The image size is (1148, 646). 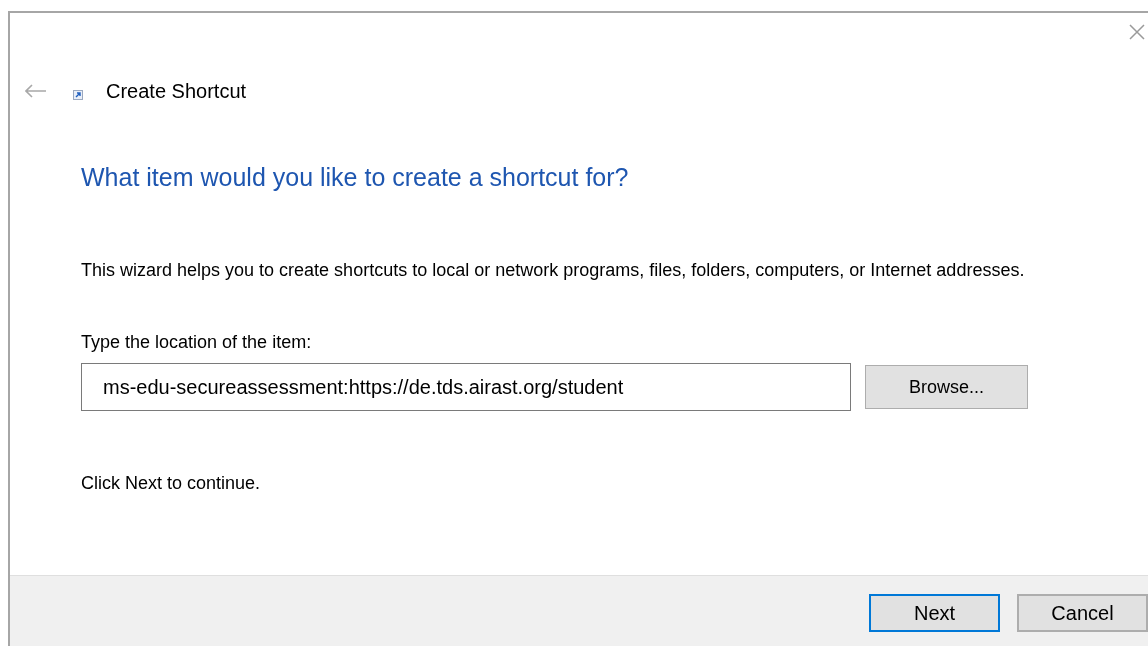 What do you see at coordinates (78, 95) in the screenshot?
I see `shortcut-icon` at bounding box center [78, 95].